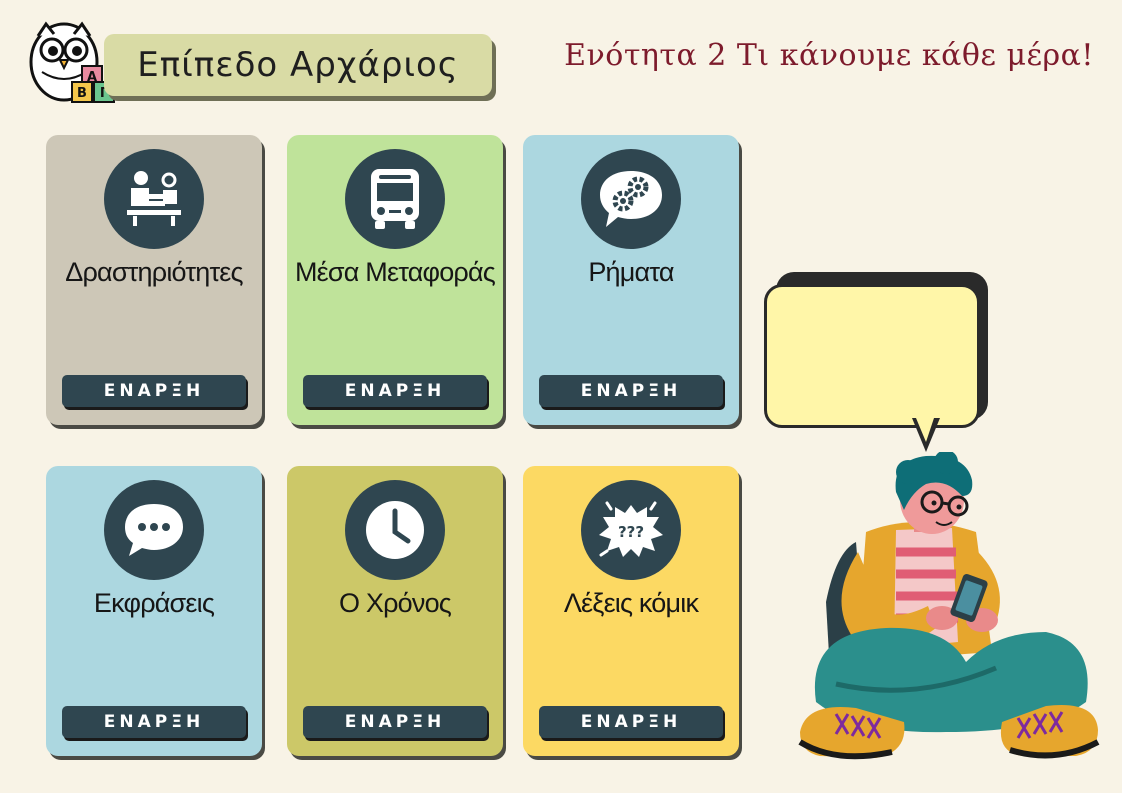  I want to click on card-activities: Δραστηριότητες ΕΝΑΡΞΗ, so click(154, 280).